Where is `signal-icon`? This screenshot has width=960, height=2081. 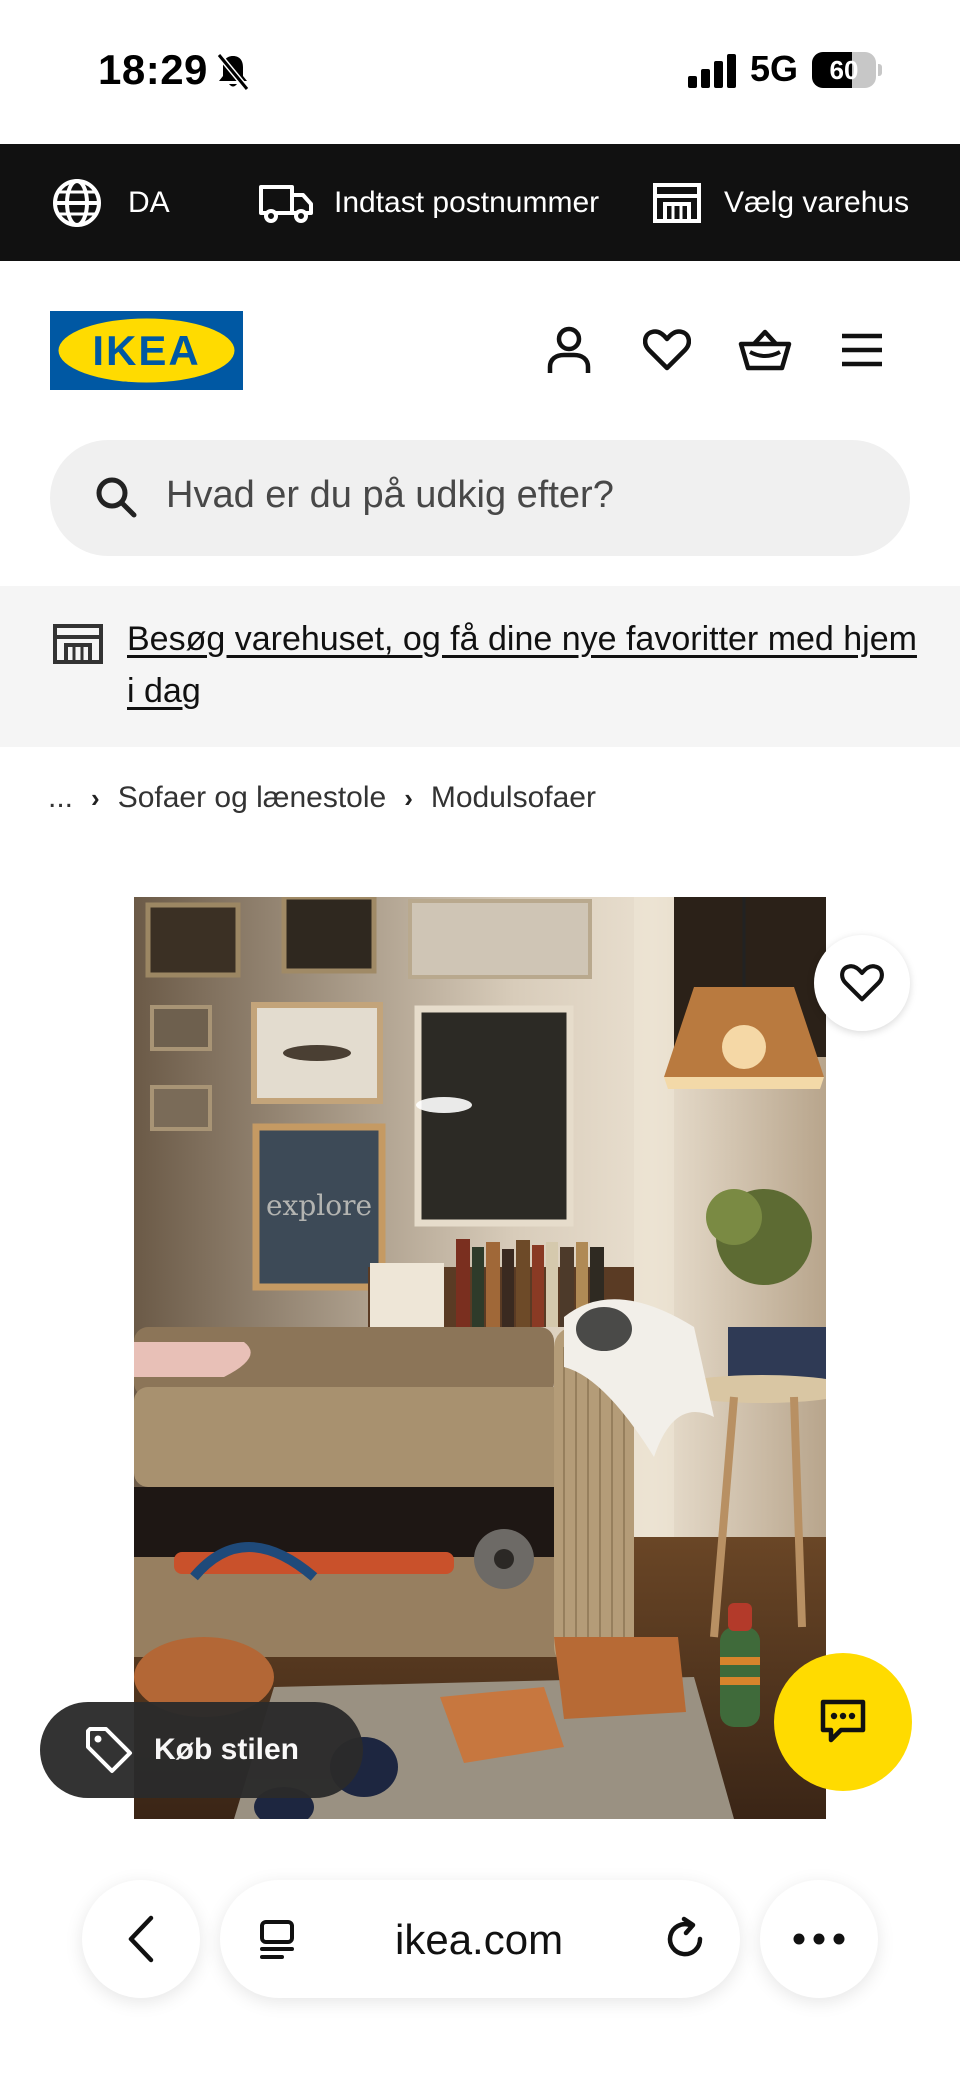 signal-icon is located at coordinates (712, 71).